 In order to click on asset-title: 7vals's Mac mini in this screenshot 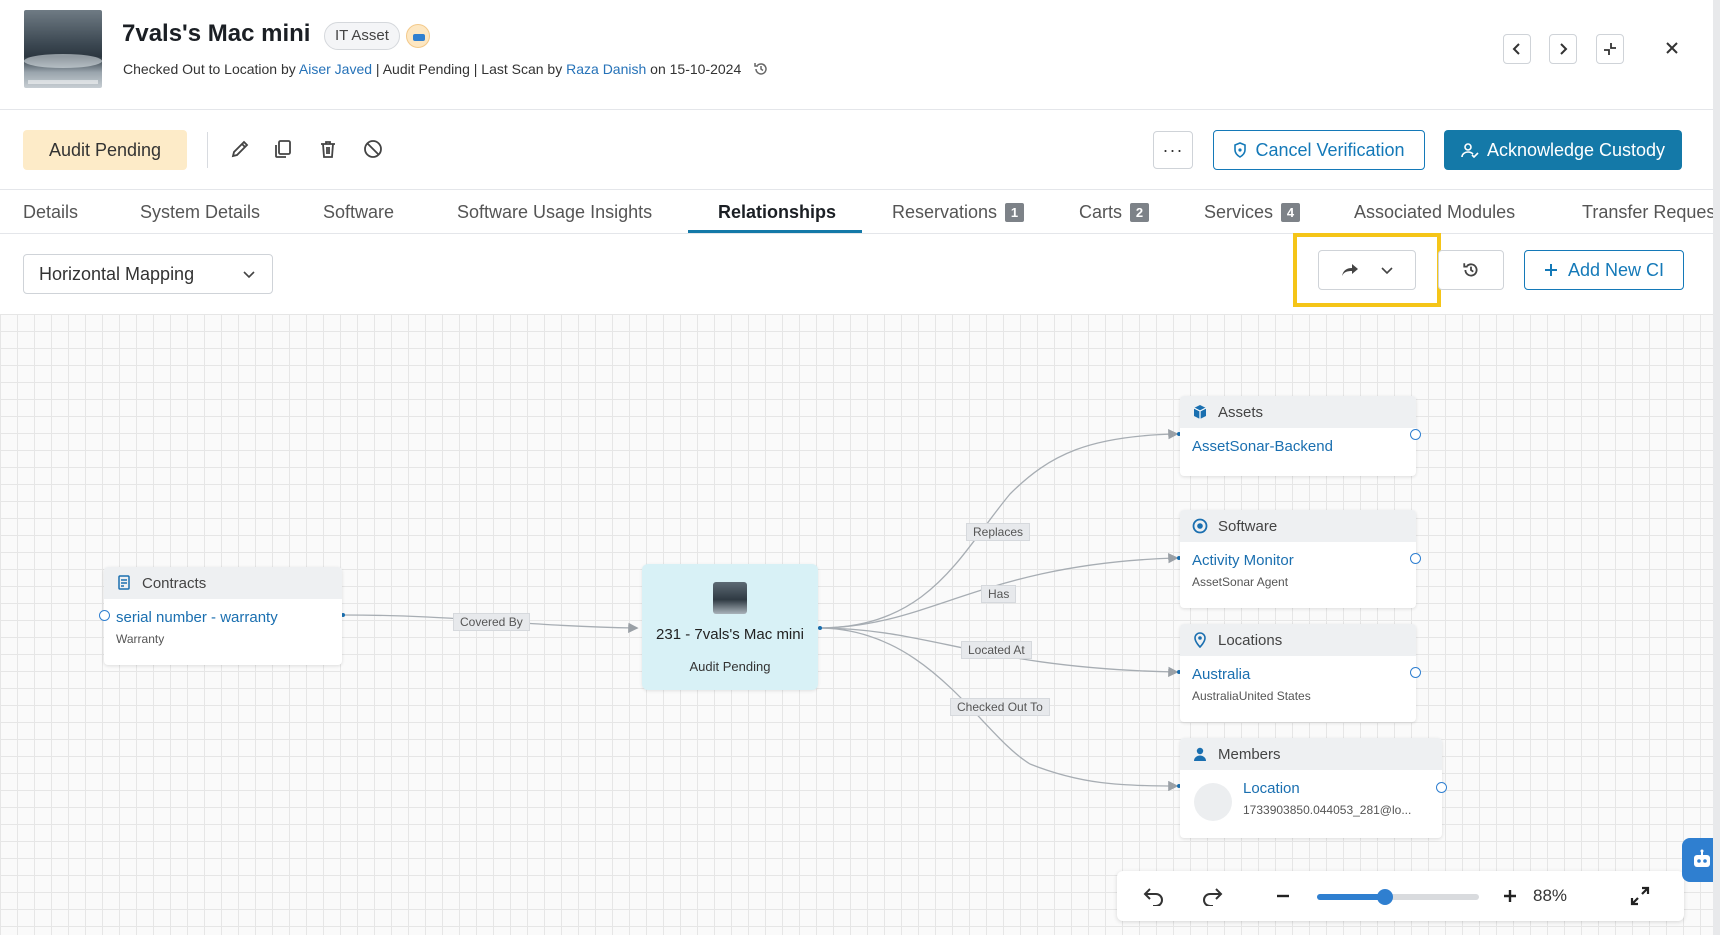, I will do `click(216, 33)`.